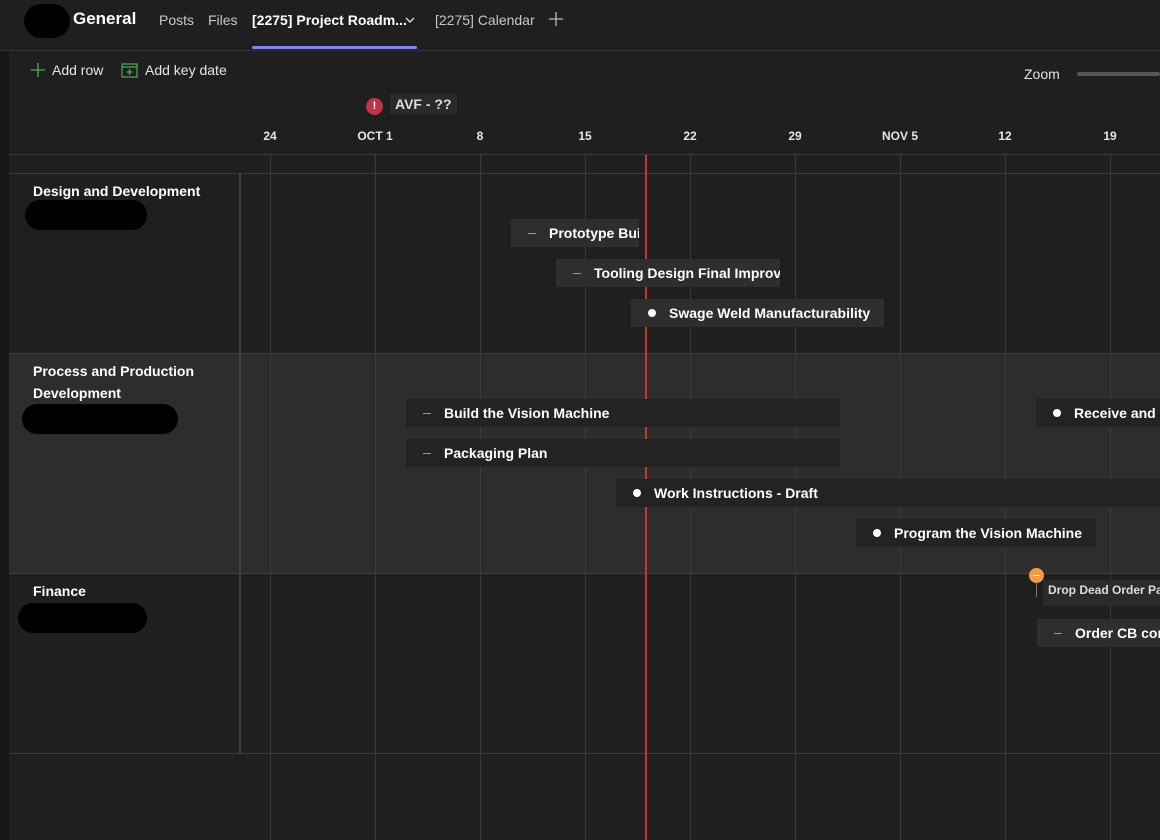 This screenshot has width=1160, height=840. Describe the element at coordinates (374, 106) in the screenshot. I see `key-date-alert-icon: !` at that location.